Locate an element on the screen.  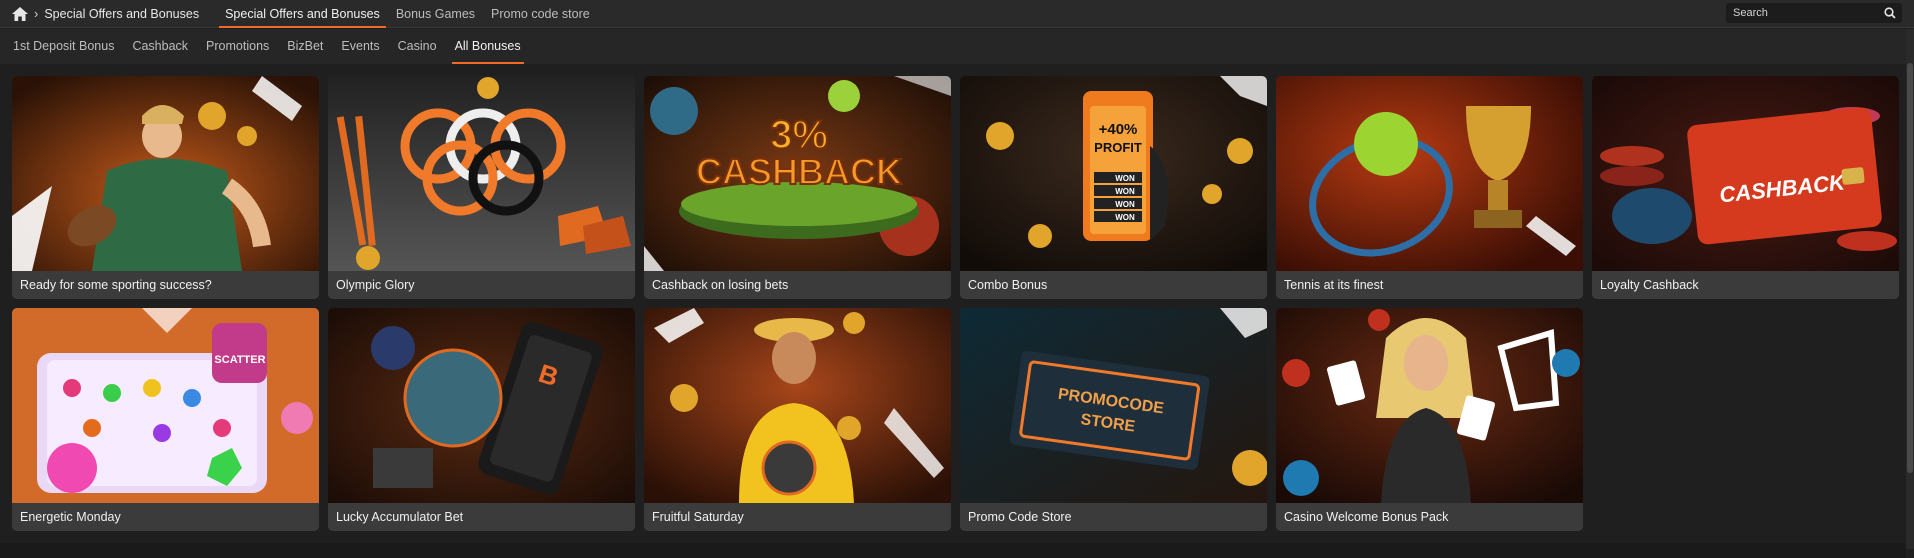
bonus-card: PROMOCODE STORE Promo Code Store is located at coordinates (1113, 419).